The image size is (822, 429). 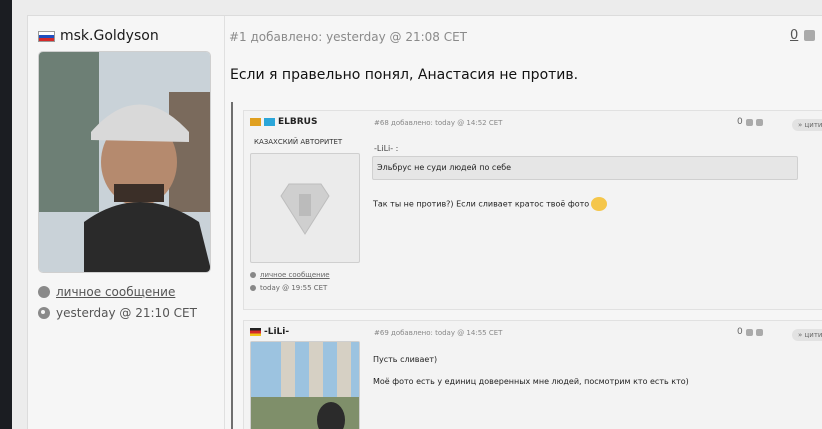 What do you see at coordinates (803, 35) in the screenshot?
I see `post-vote: 0` at bounding box center [803, 35].